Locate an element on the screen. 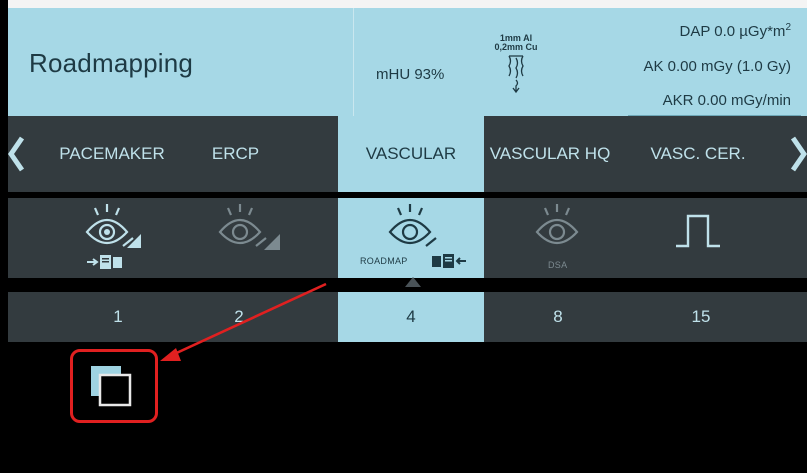 This screenshot has width=807, height=473. tab-vascular: VASCULAR is located at coordinates (411, 154).